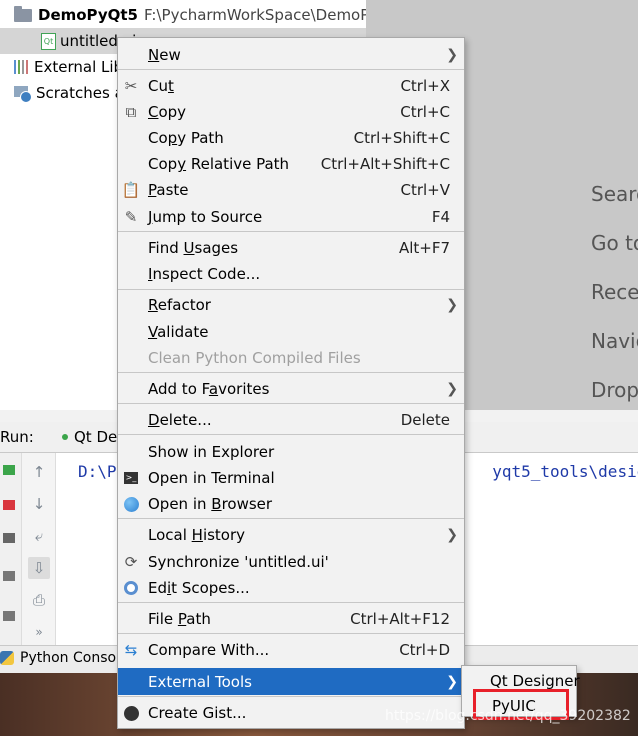 The width and height of the screenshot is (638, 736). I want to click on menu-item-open-in-terminal: >_ Open in Terminal, so click(291, 478).